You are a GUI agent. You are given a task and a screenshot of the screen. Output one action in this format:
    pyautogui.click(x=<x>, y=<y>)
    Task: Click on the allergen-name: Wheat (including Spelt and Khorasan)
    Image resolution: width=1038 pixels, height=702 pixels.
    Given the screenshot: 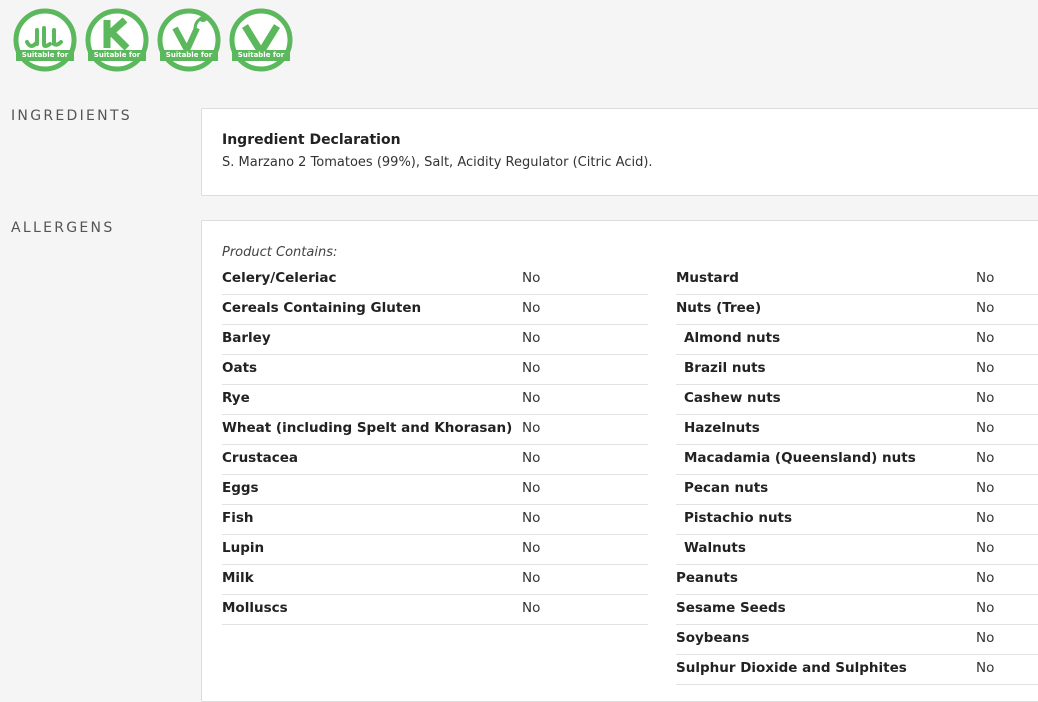 What is the action you would take?
    pyautogui.click(x=367, y=428)
    